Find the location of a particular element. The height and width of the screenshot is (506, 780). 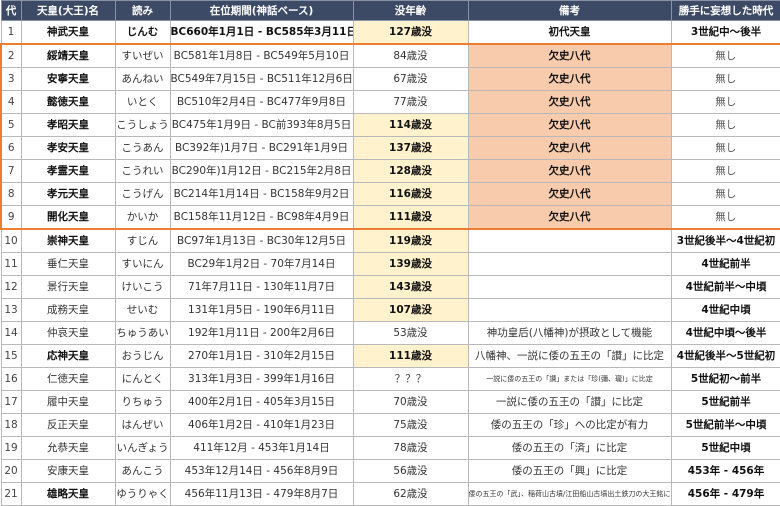

cell-age: 137歳没 is located at coordinates (410, 148).